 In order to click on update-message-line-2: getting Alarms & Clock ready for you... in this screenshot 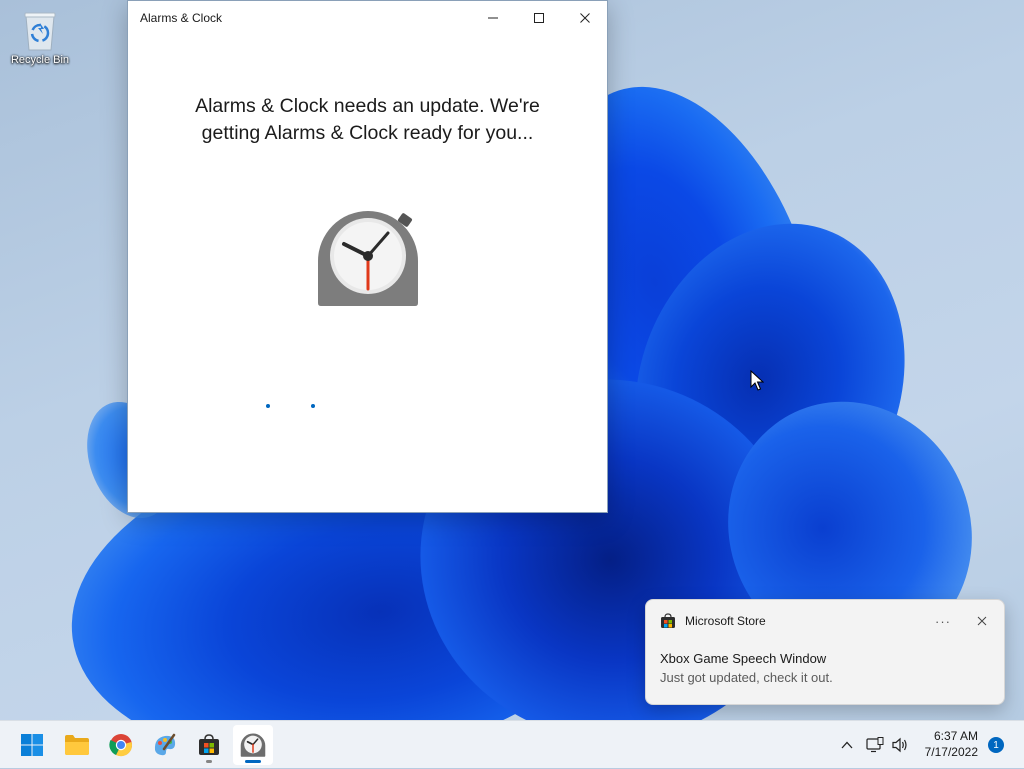, I will do `click(367, 133)`.